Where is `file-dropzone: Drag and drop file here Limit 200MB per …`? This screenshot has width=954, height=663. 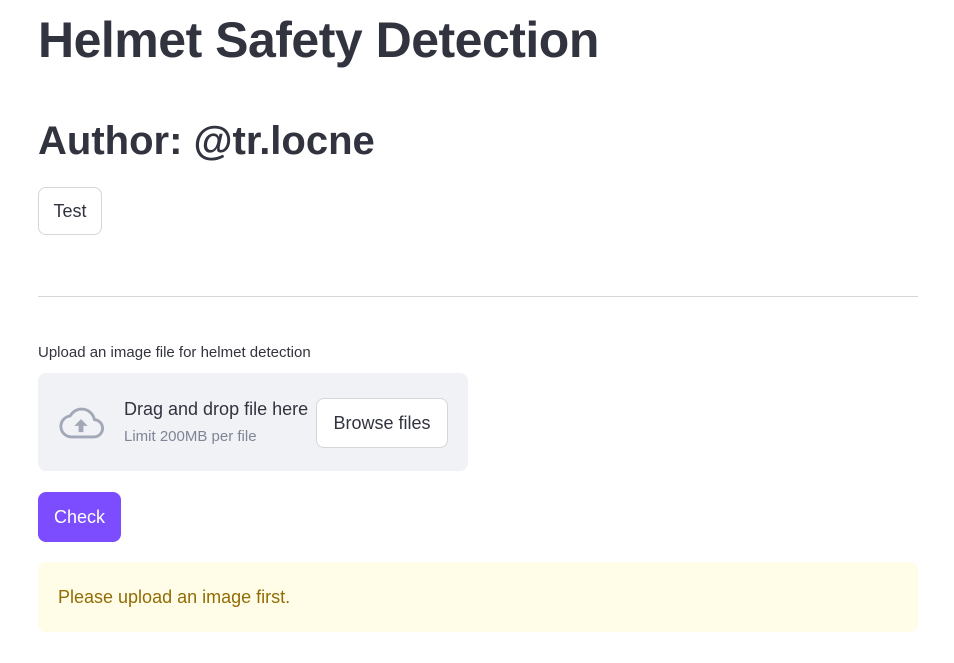
file-dropzone: Drag and drop file here Limit 200MB per … is located at coordinates (253, 422).